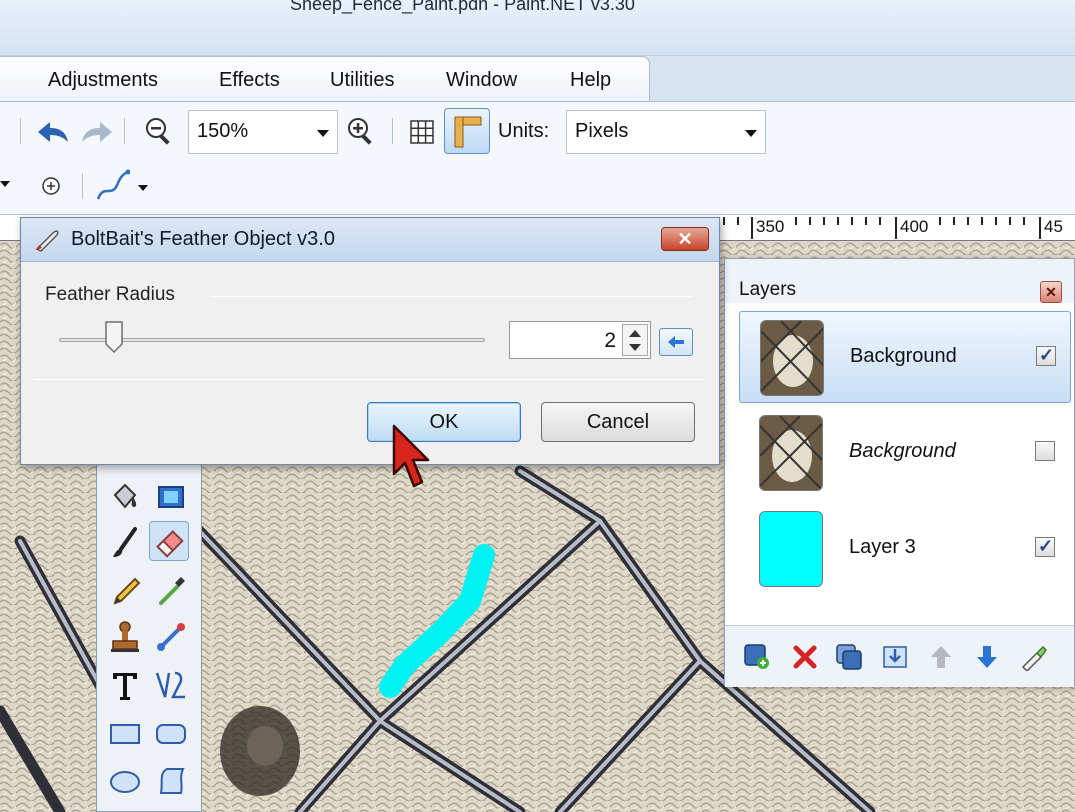  What do you see at coordinates (770, 226) in the screenshot?
I see `ruler-label: 350` at bounding box center [770, 226].